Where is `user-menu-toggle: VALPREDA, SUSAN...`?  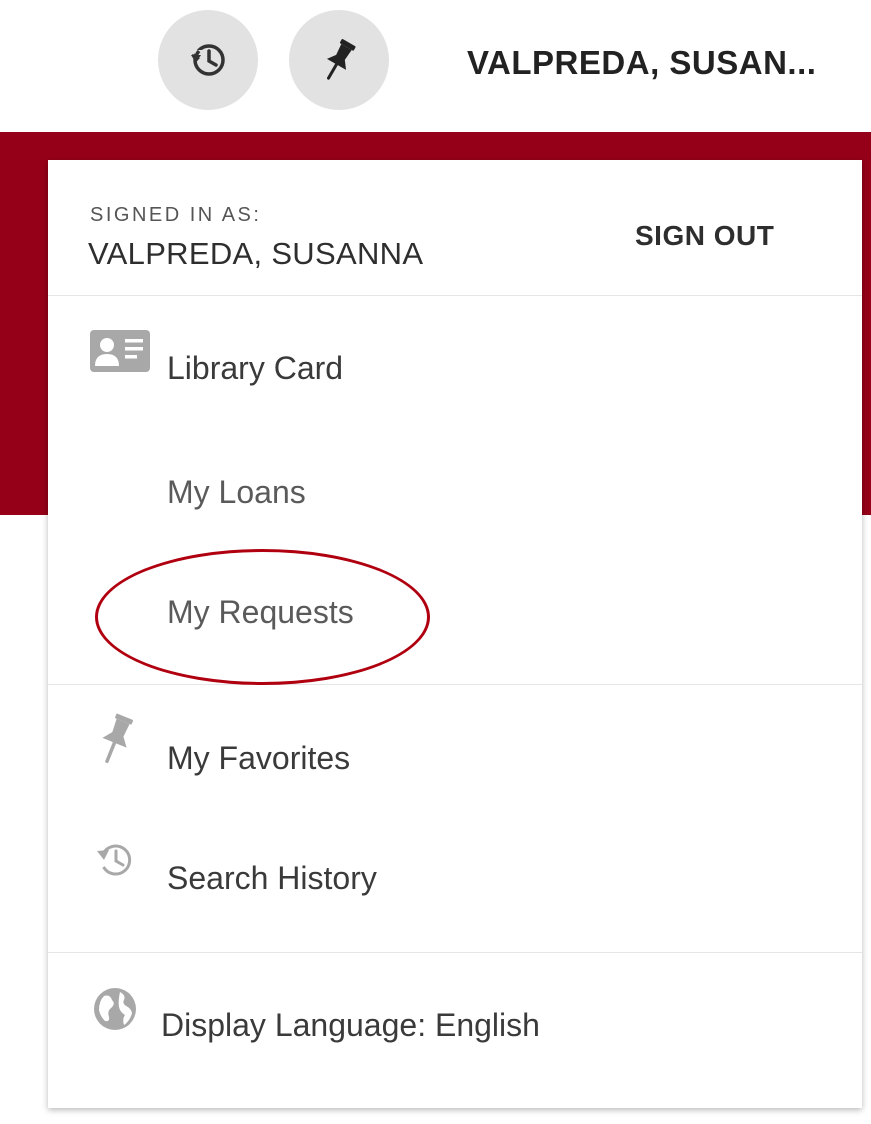
user-menu-toggle: VALPREDA, SUSAN... is located at coordinates (641, 63).